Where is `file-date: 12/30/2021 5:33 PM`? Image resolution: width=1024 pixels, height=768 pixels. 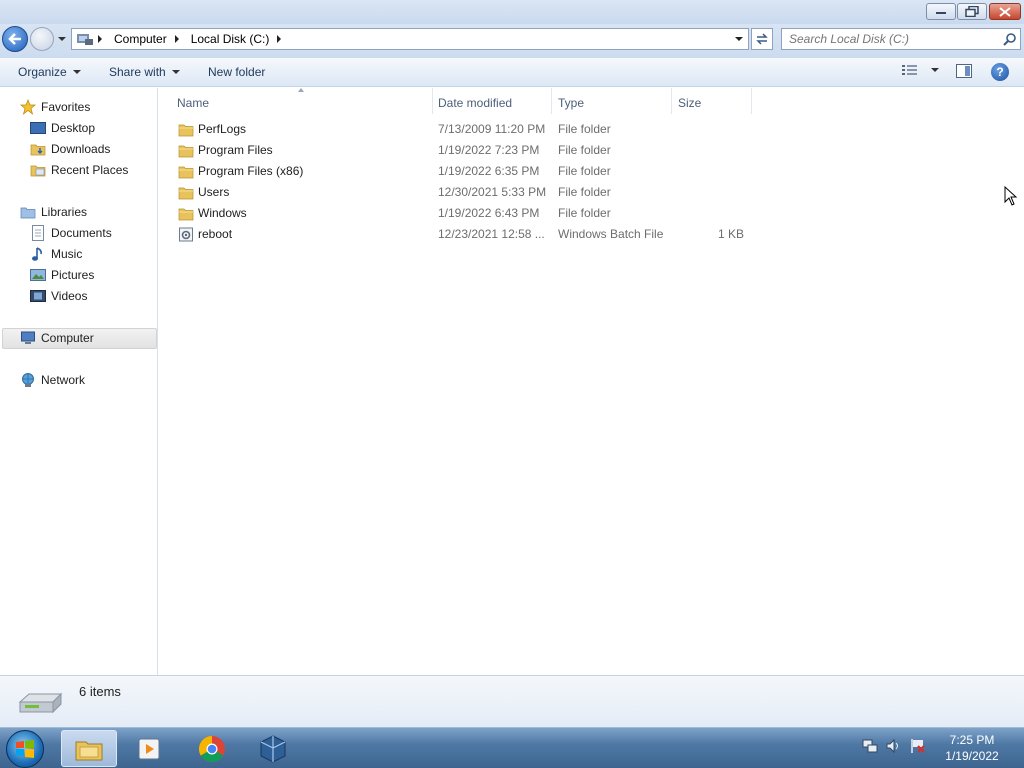 file-date: 12/30/2021 5:33 PM is located at coordinates (492, 192).